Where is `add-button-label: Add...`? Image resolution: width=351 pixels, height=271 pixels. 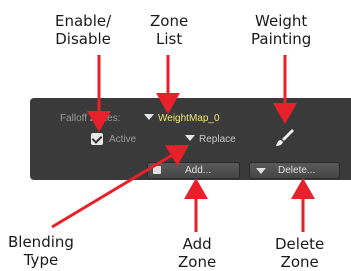 add-button-label: Add... is located at coordinates (198, 170).